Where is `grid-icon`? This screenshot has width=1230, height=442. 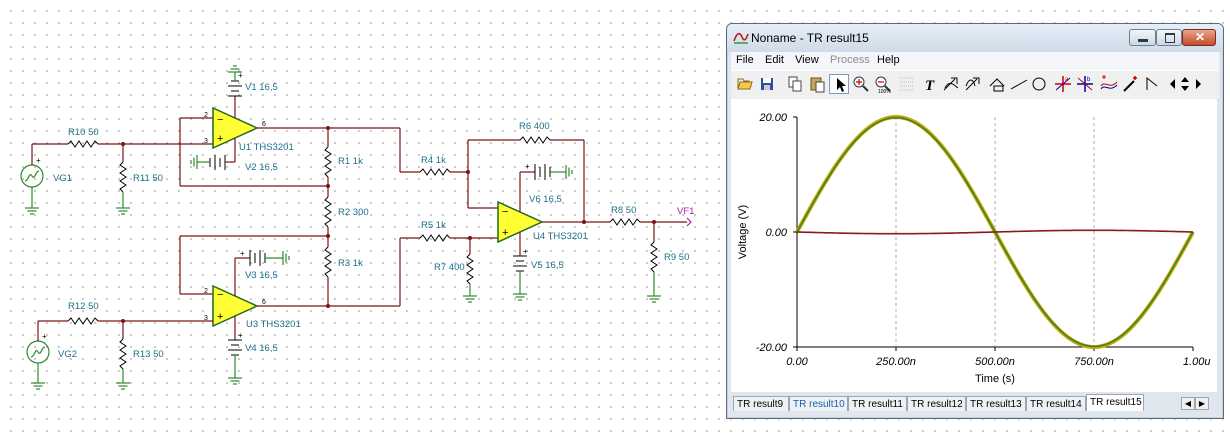 grid-icon is located at coordinates (907, 84).